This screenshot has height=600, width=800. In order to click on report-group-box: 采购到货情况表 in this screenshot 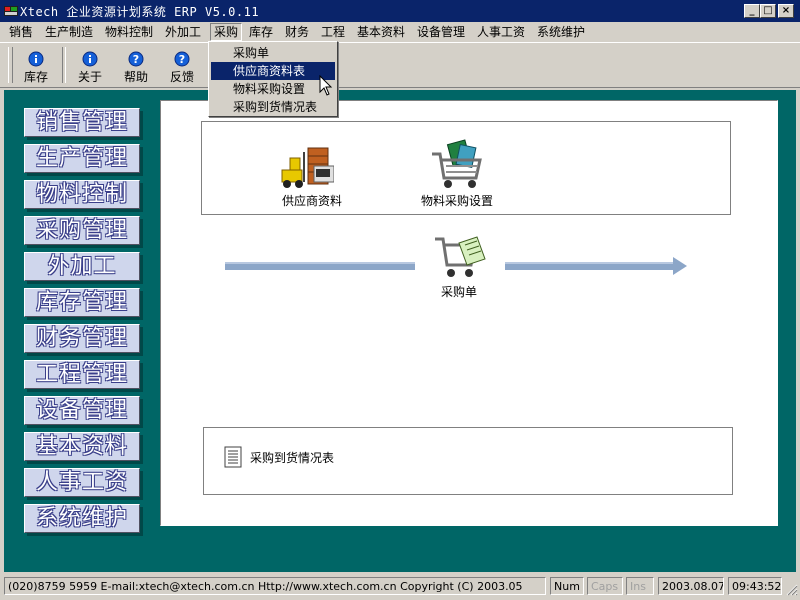, I will do `click(468, 461)`.